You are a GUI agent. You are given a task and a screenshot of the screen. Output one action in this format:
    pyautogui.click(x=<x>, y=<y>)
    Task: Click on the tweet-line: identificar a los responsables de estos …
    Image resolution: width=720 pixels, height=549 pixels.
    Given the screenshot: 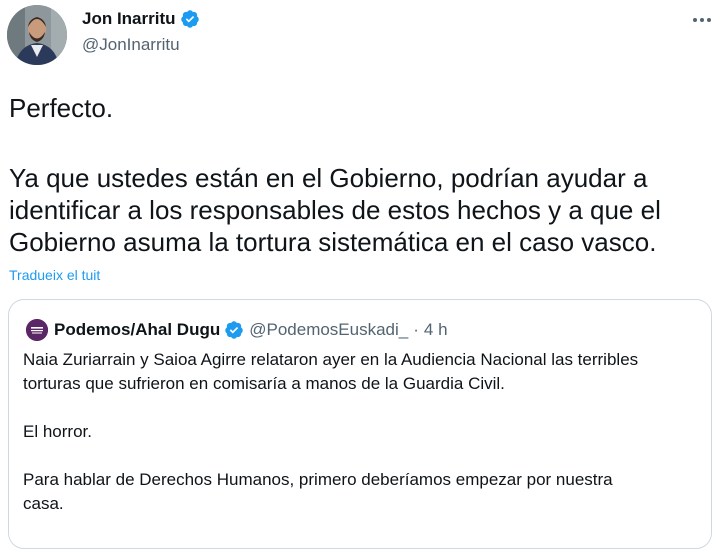 What is the action you would take?
    pyautogui.click(x=335, y=210)
    